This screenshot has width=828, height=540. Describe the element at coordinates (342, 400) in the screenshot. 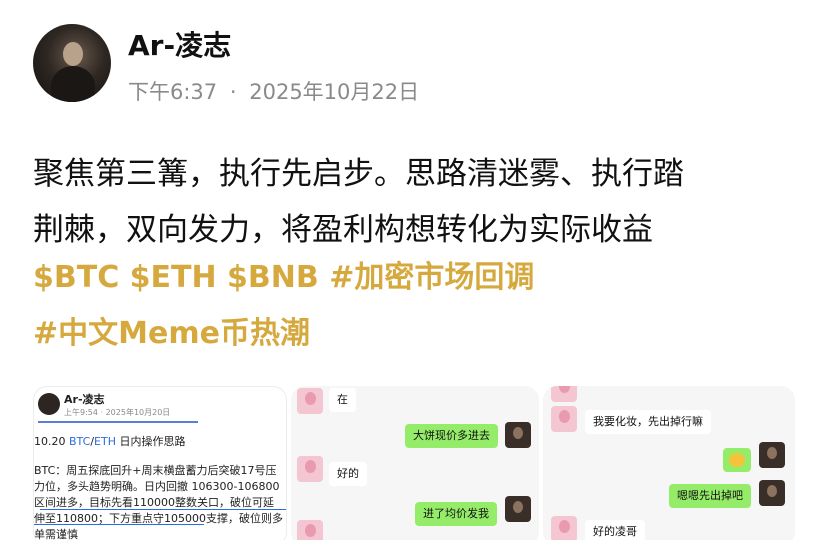

I see `chat-message: 在` at that location.